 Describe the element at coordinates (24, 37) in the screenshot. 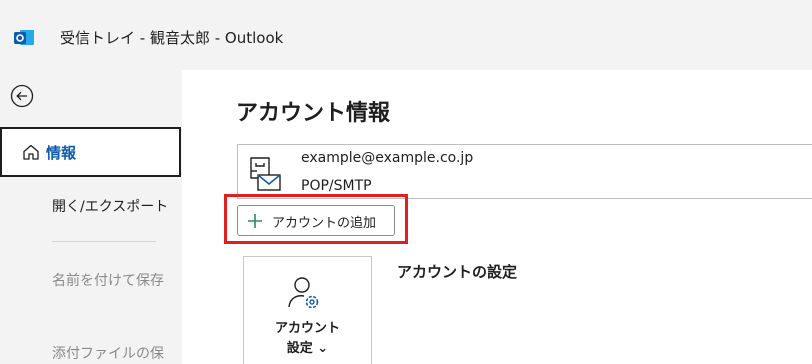

I see `outlook-app-icon` at that location.